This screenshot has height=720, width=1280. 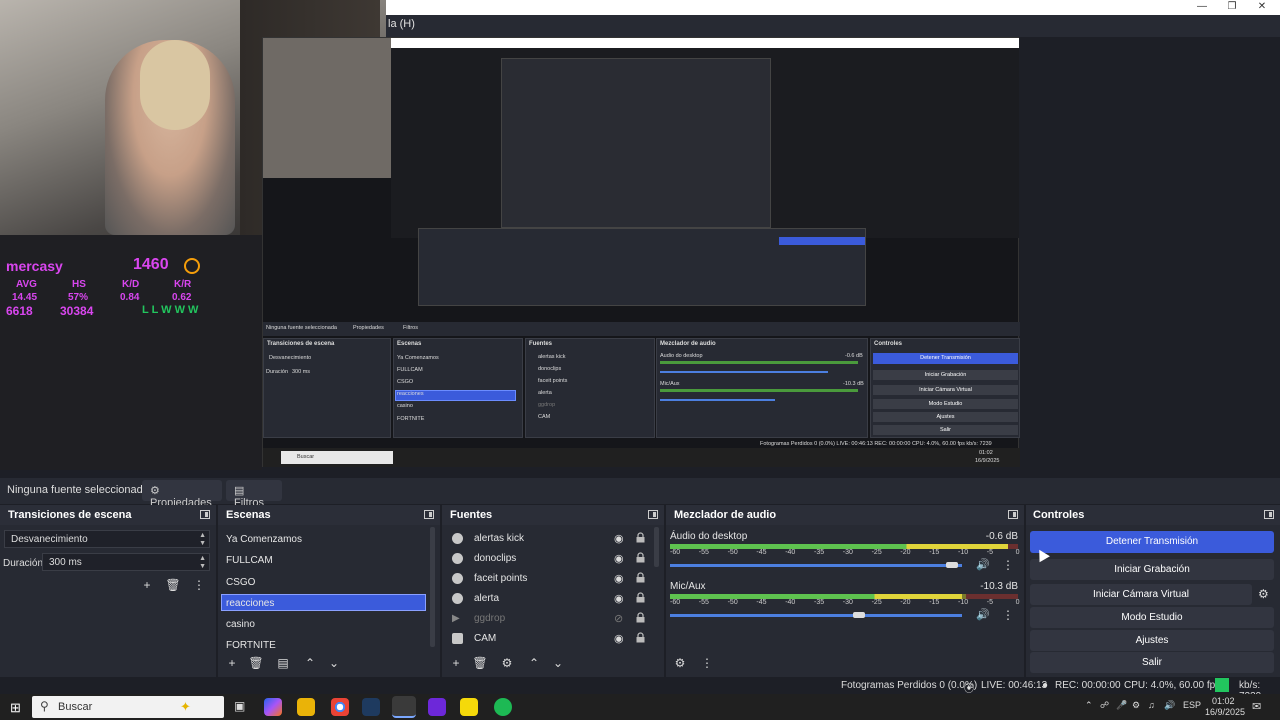 I want to click on exit-button: Salir, so click(x=1152, y=662).